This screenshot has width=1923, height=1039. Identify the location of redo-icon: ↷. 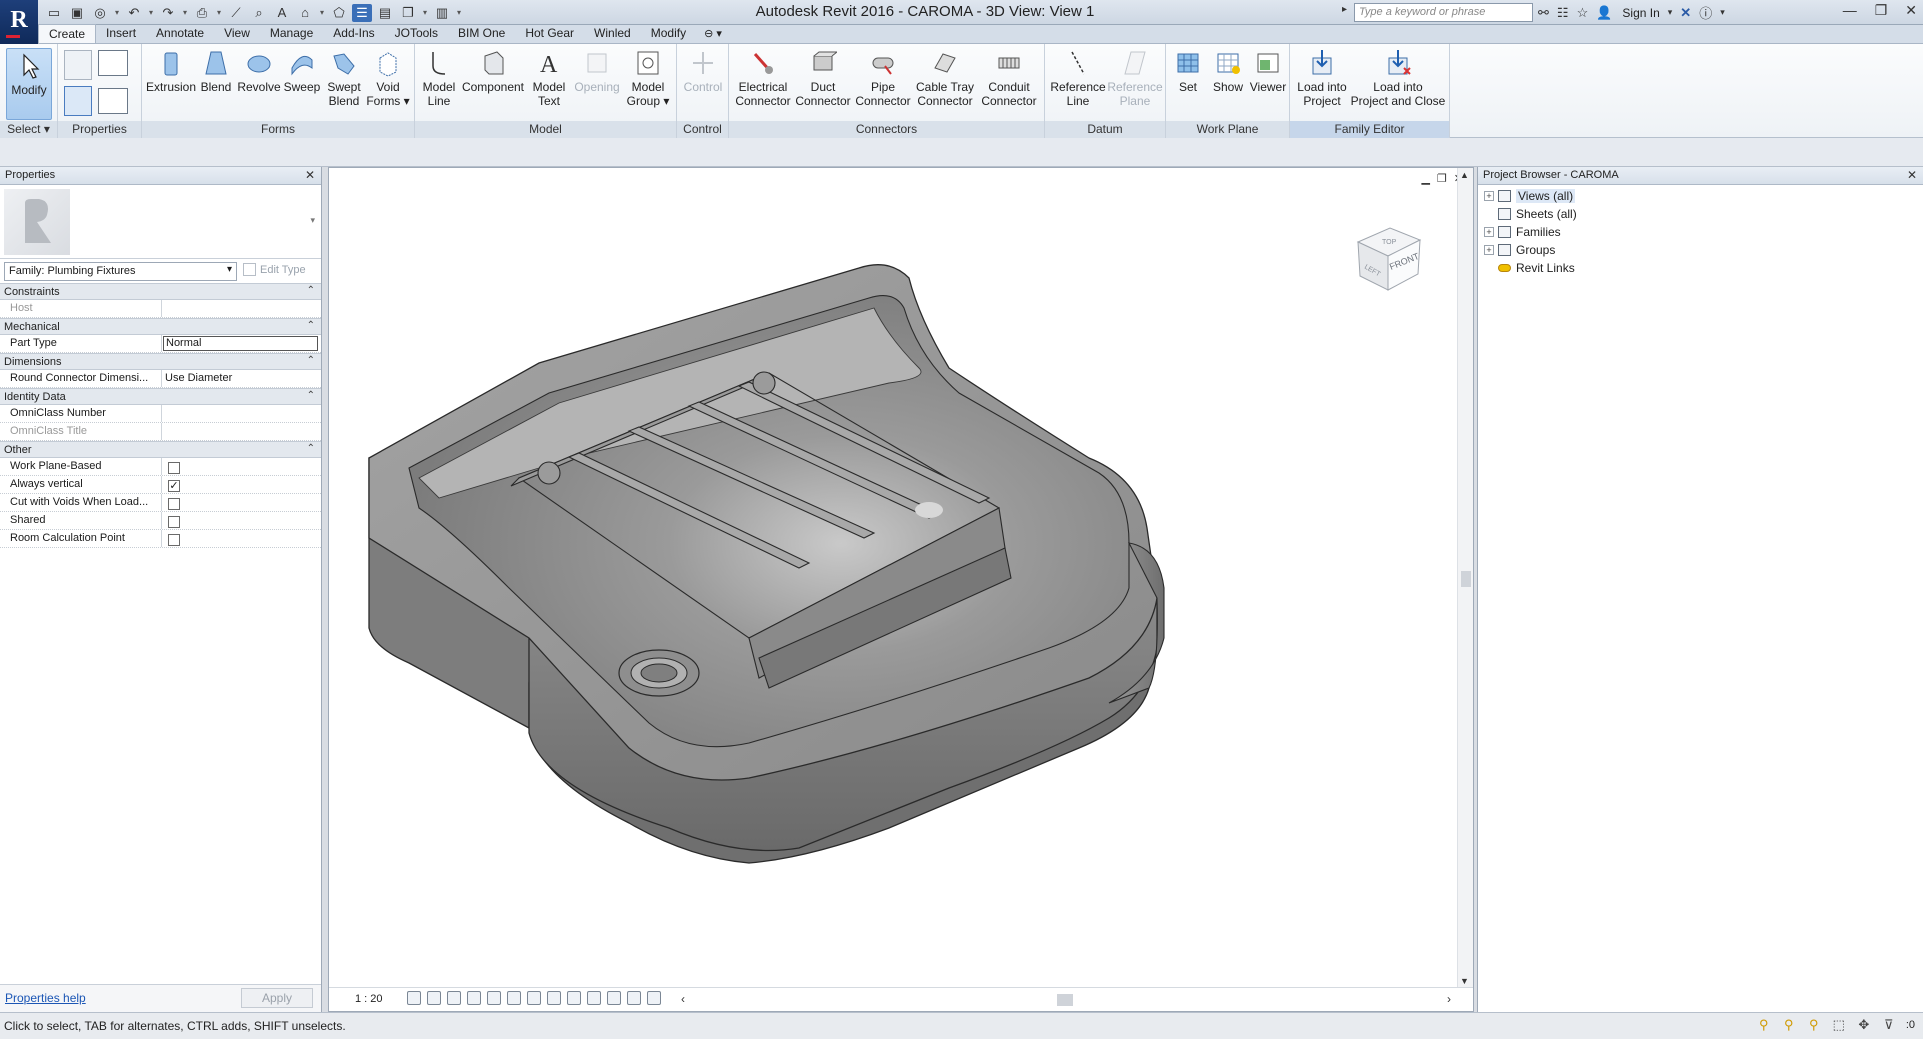
(168, 13).